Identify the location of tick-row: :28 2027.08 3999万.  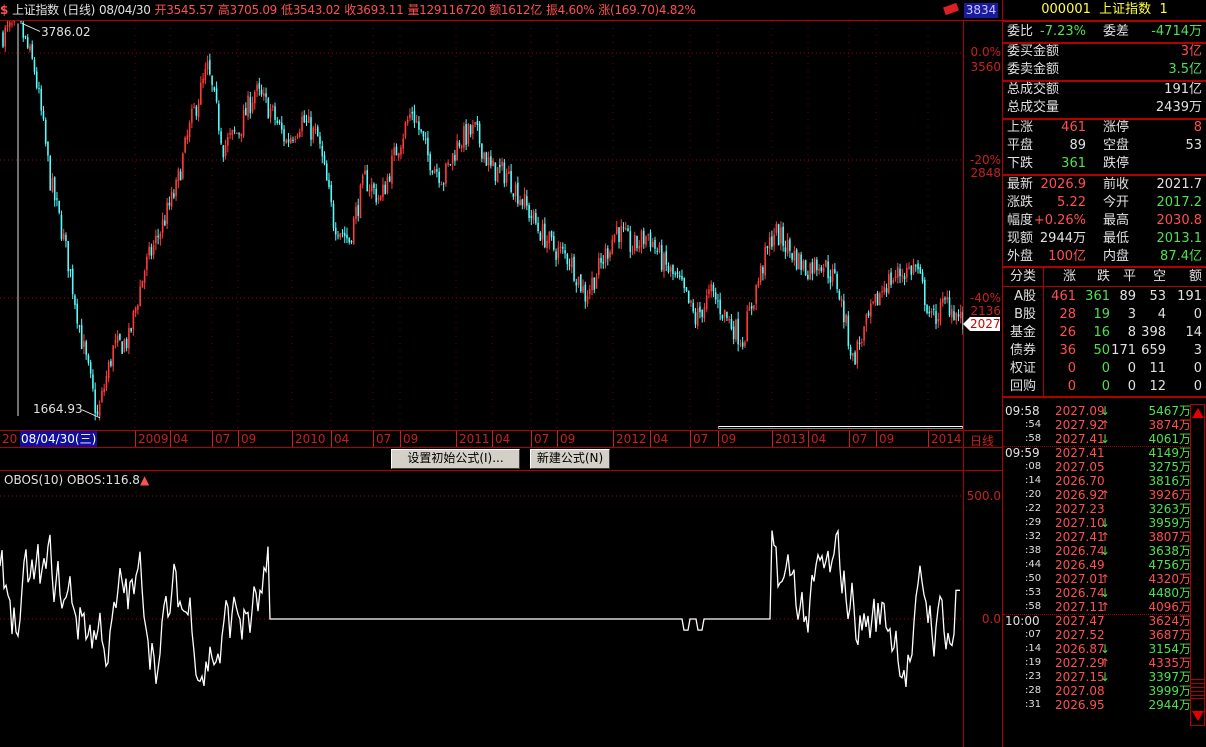
(1097, 691).